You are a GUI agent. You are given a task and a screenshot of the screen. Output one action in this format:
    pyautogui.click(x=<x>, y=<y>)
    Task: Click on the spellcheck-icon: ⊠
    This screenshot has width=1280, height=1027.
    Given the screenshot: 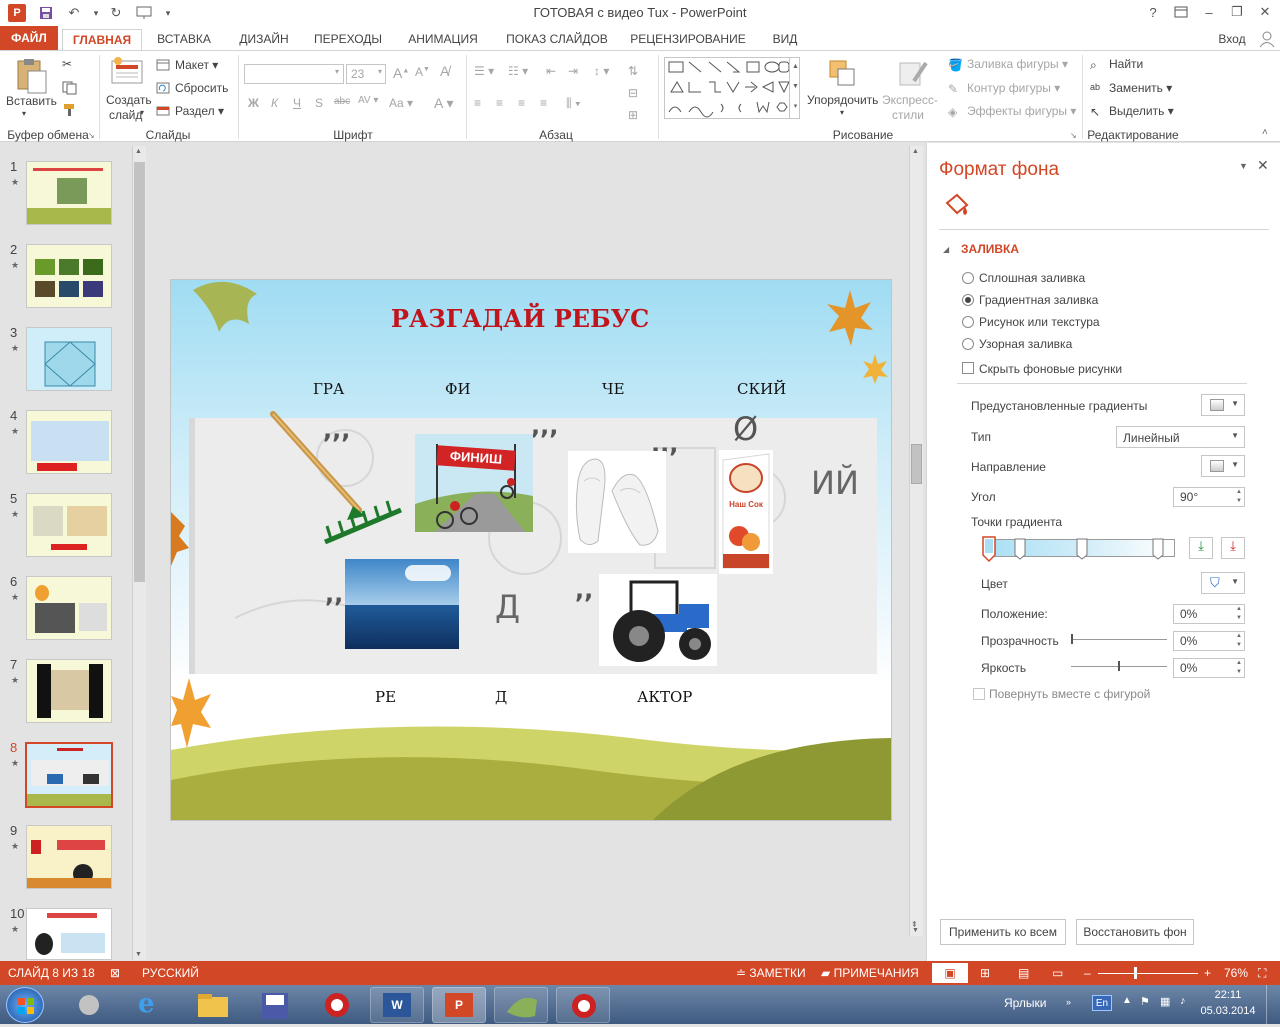 What is the action you would take?
    pyautogui.click(x=115, y=973)
    